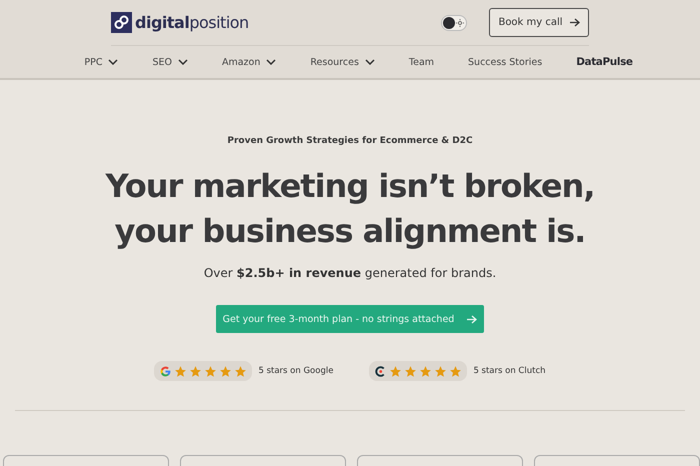 The image size is (700, 466). I want to click on clutch-logo-icon, so click(381, 371).